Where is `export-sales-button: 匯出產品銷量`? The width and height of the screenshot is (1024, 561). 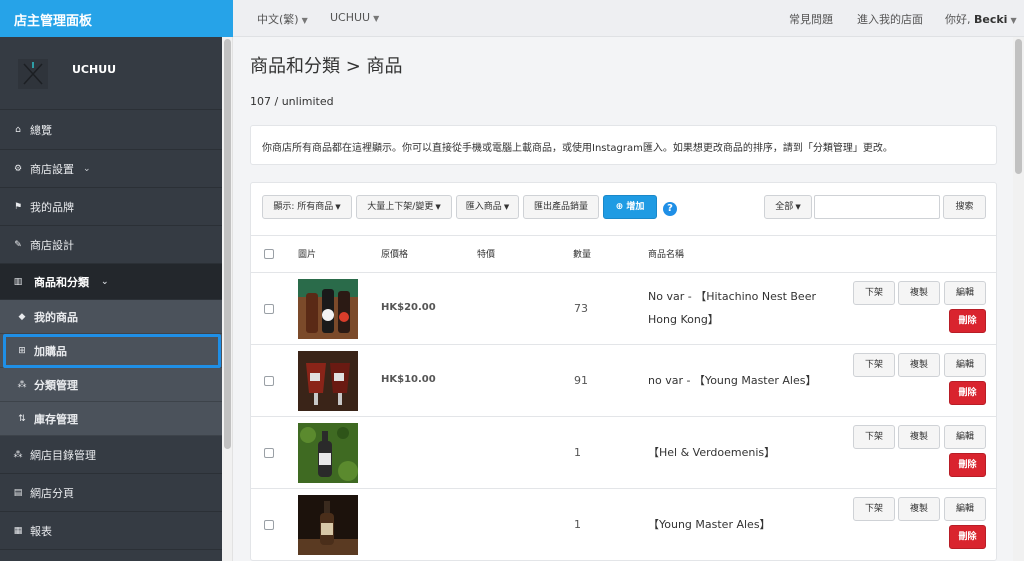 export-sales-button: 匯出產品銷量 is located at coordinates (561, 207).